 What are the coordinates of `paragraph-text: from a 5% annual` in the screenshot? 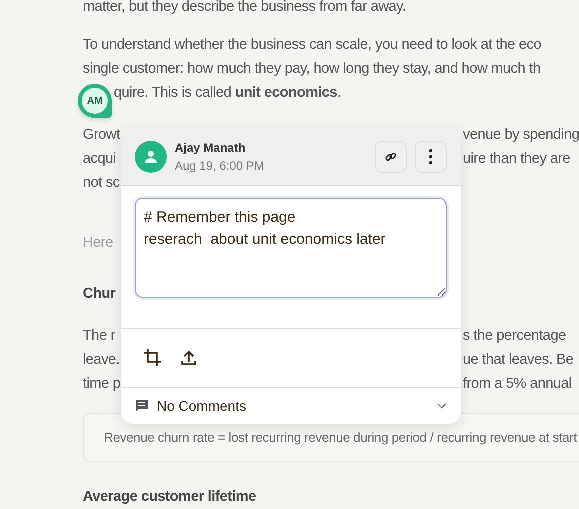 It's located at (517, 384).